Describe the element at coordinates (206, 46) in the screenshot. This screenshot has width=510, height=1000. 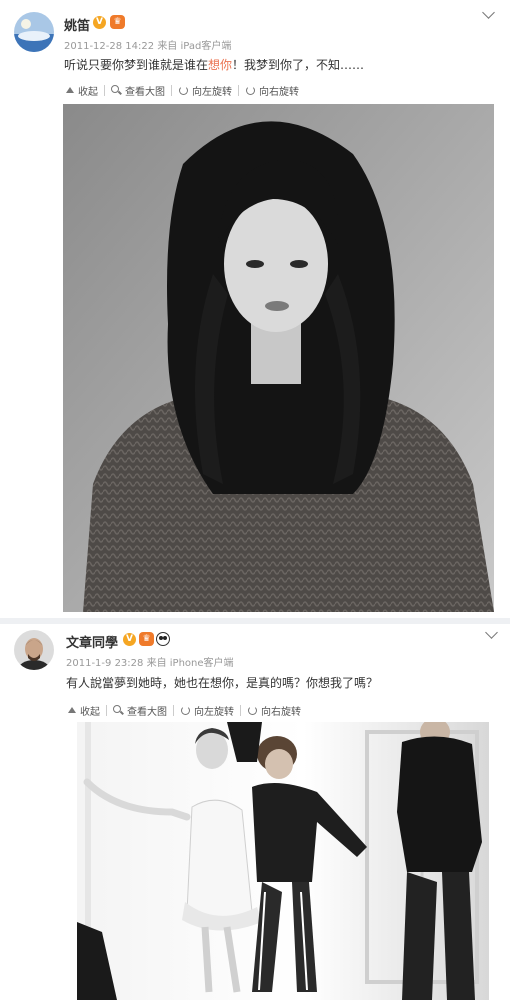
I see `post-source: iPad客户端` at that location.